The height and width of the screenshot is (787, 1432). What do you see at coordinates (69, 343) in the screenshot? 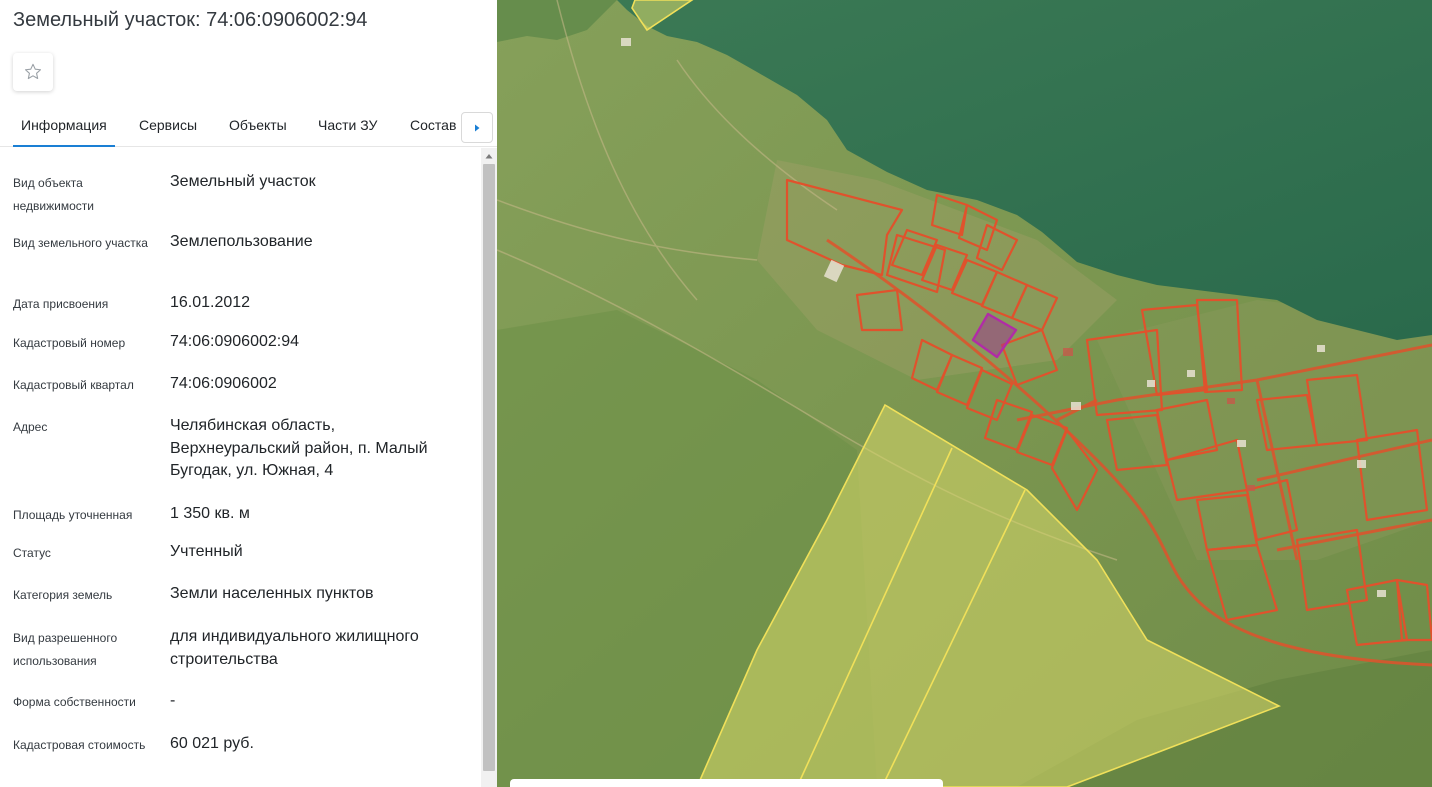
I see `property-label: Кадастровый номер` at bounding box center [69, 343].